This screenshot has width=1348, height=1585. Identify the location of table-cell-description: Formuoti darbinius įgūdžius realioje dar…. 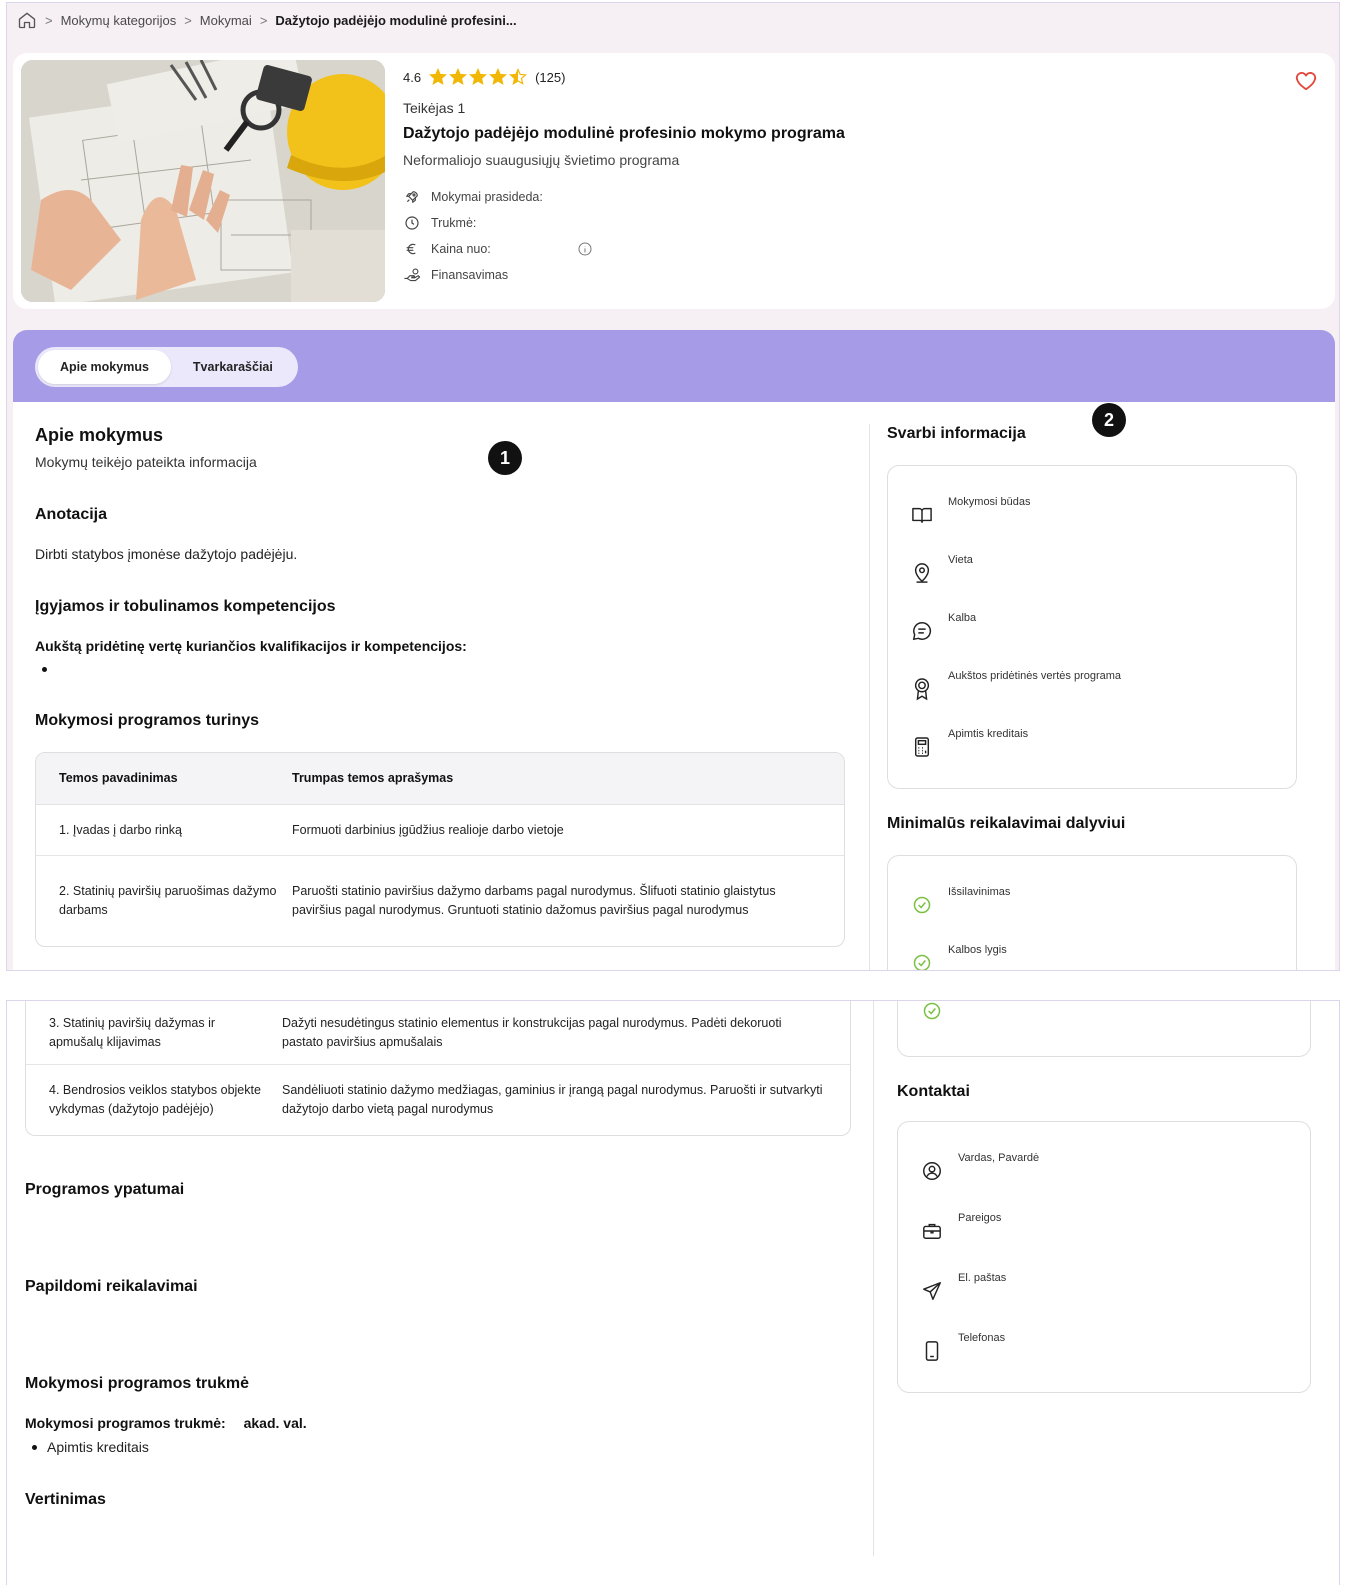
(428, 829).